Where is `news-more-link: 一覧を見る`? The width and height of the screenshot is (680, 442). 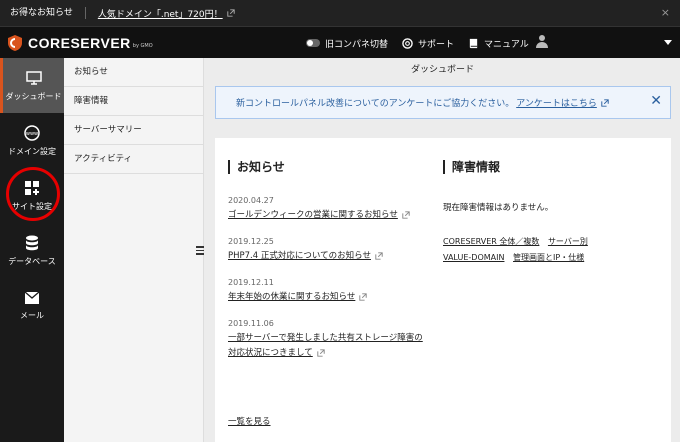
news-more-link: 一覧を見る is located at coordinates (249, 421).